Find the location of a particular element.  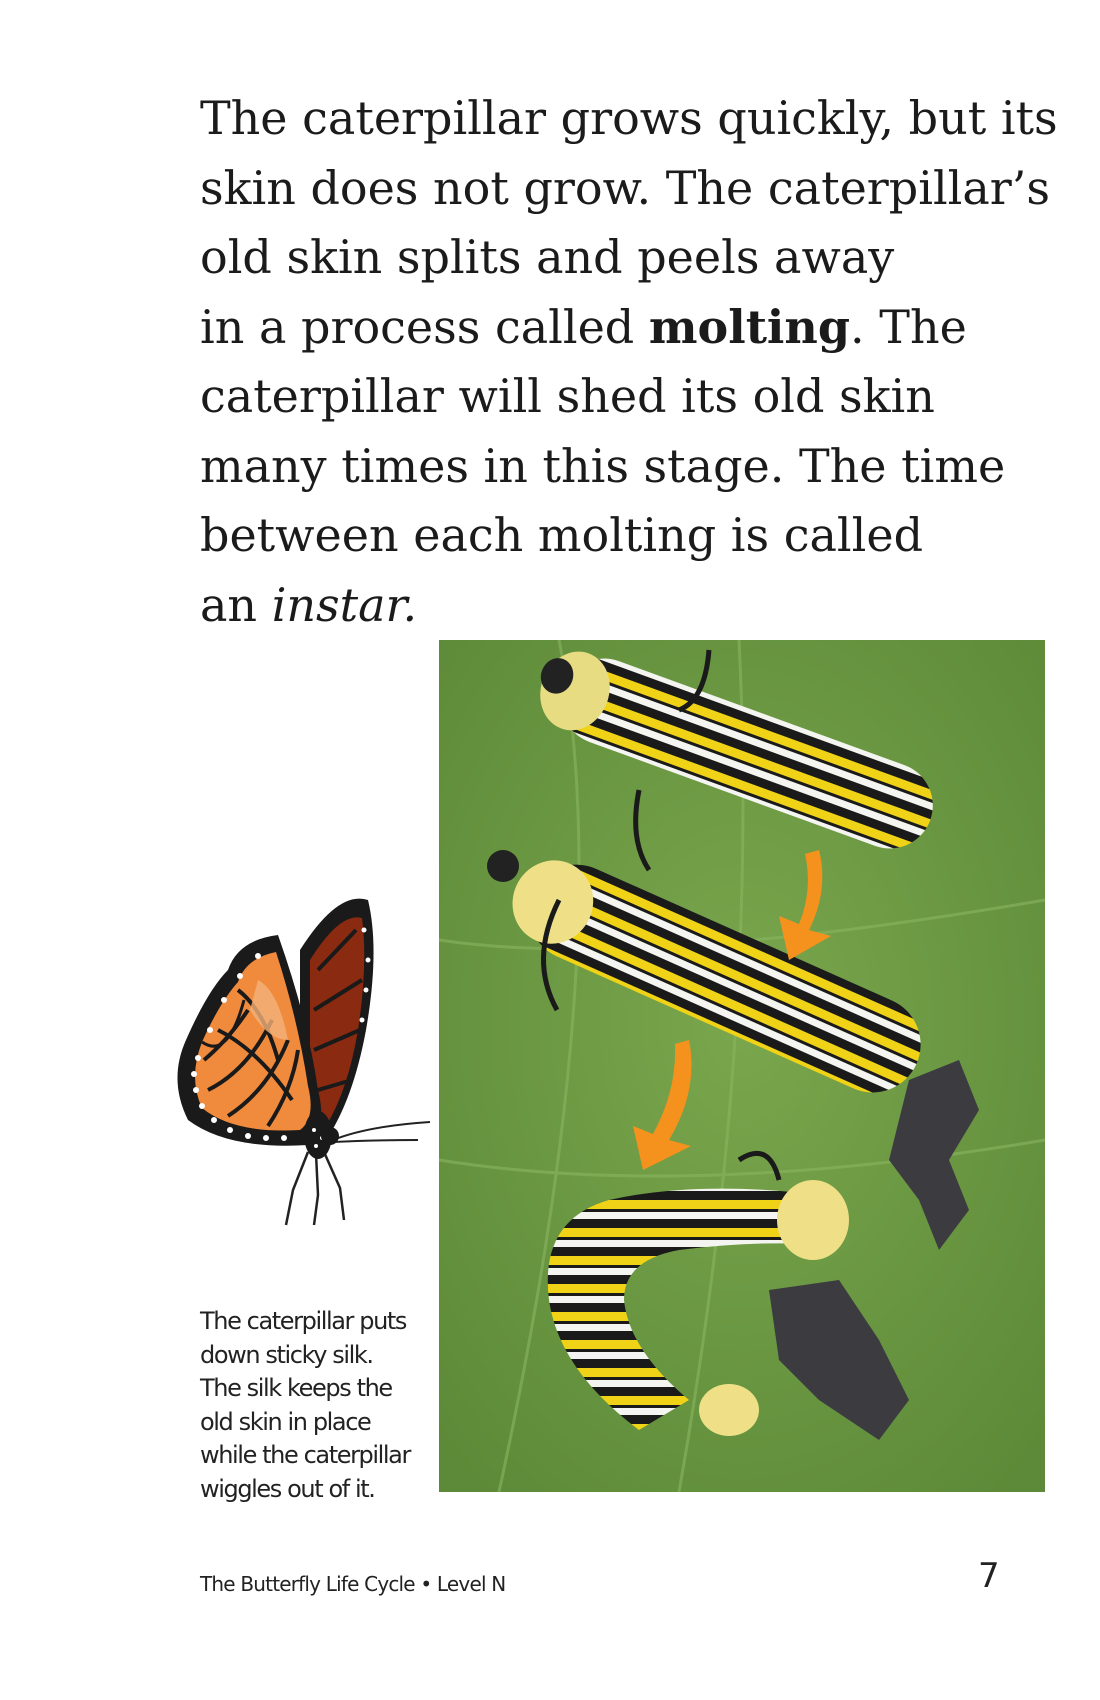

caption-line: wiggles out of it. is located at coordinates (288, 1488).